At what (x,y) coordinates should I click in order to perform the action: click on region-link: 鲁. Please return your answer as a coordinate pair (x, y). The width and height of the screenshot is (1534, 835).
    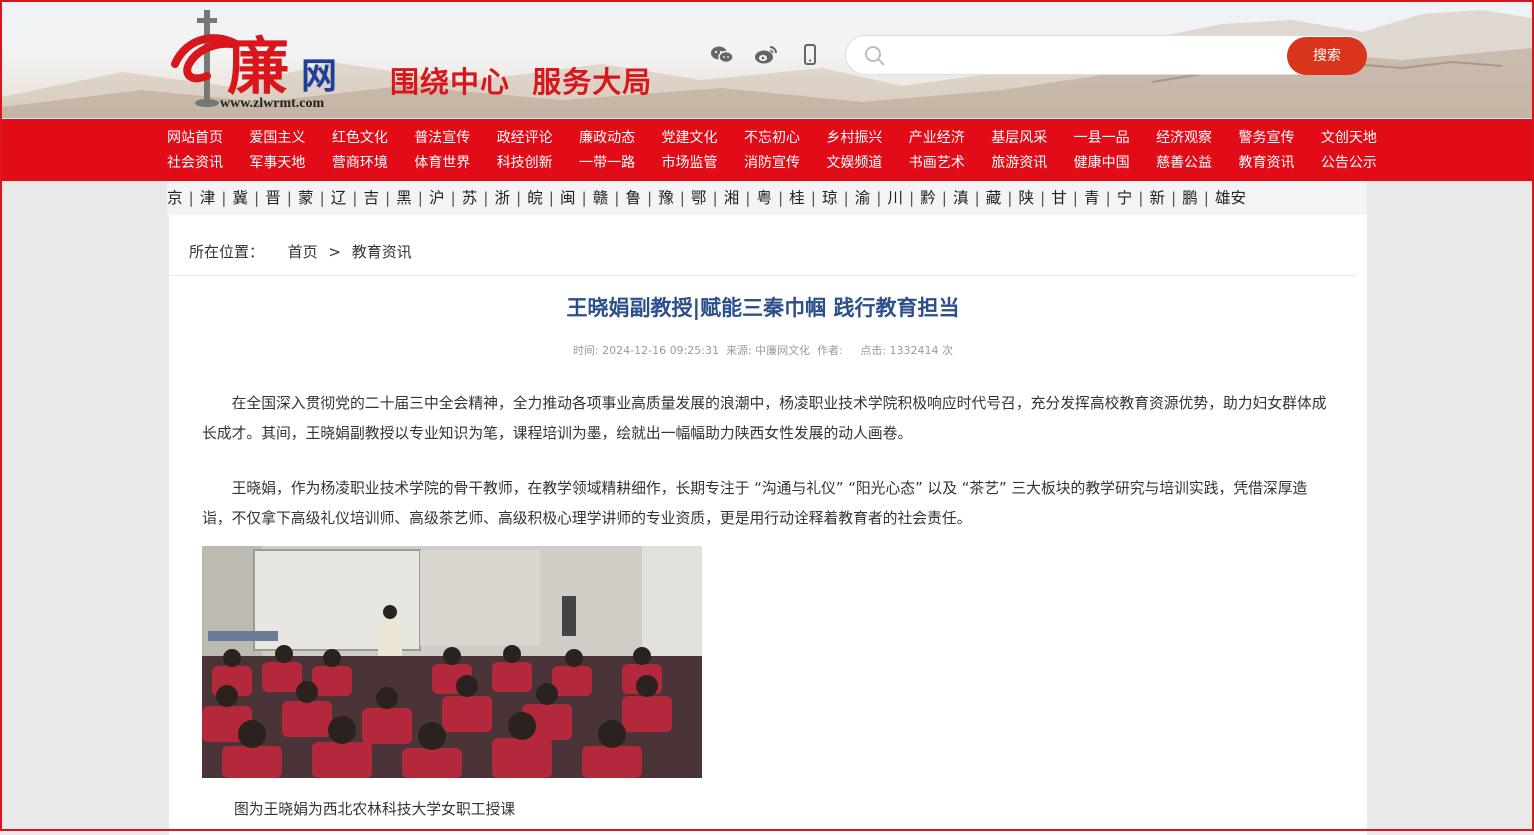
    Looking at the image, I should click on (634, 198).